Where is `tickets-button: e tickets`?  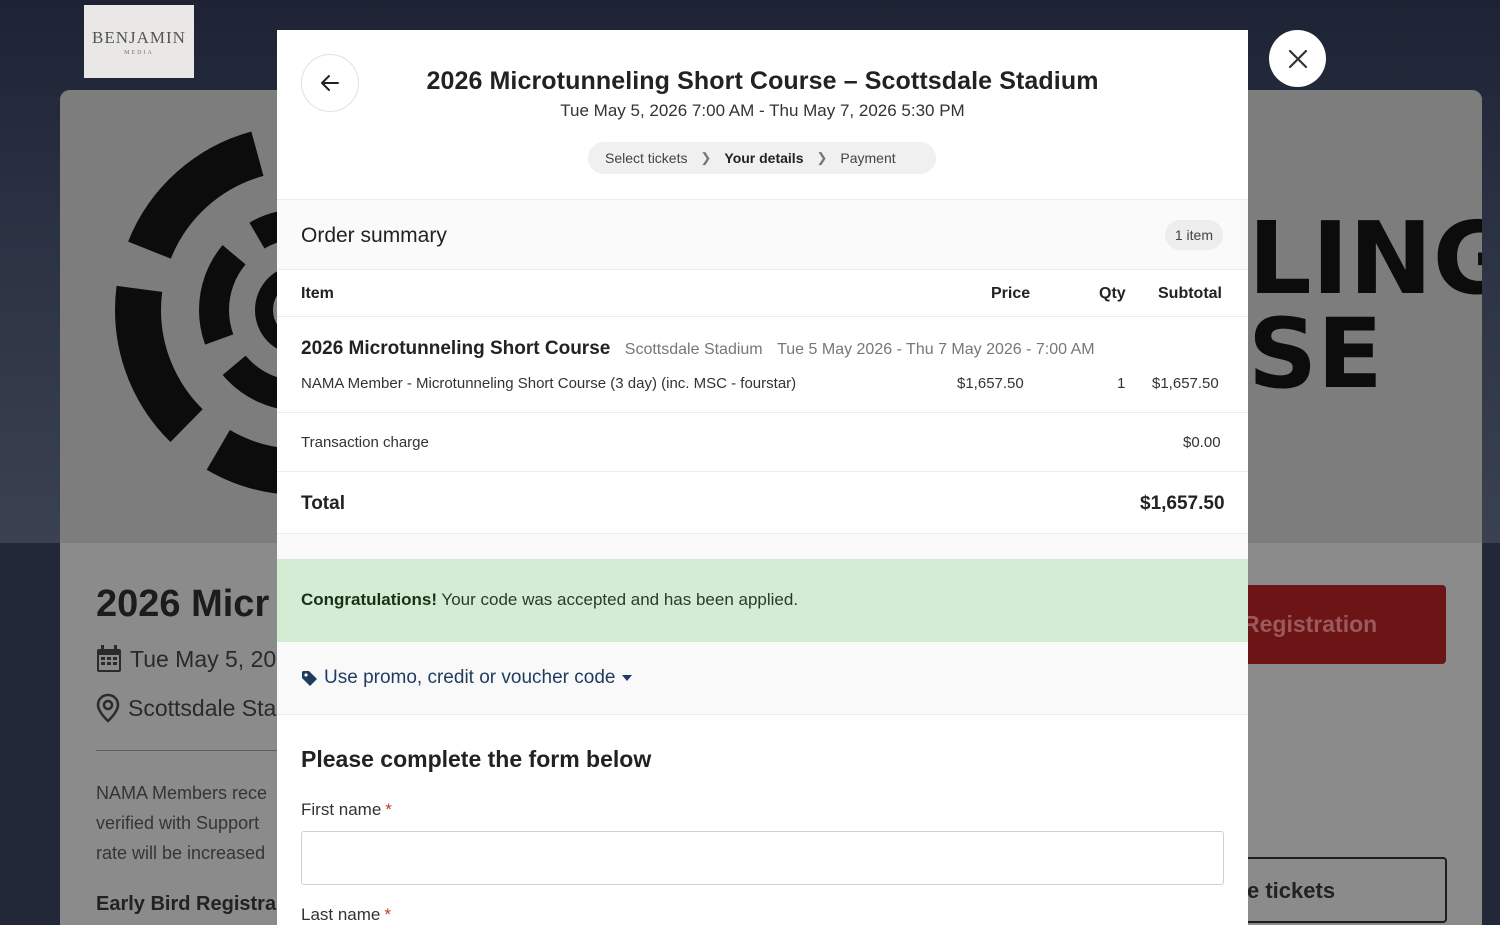 tickets-button: e tickets is located at coordinates (1341, 890).